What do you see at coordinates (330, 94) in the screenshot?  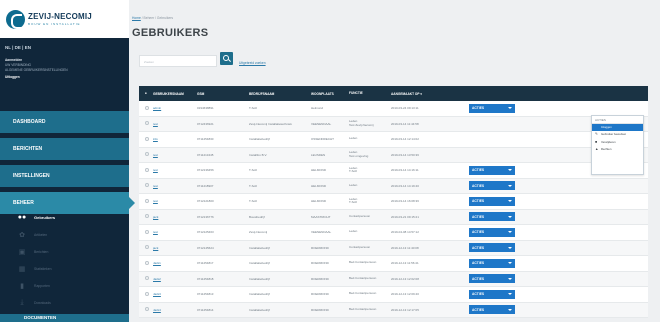 I see `header-woonplaats: WOONPLAATS` at bounding box center [330, 94].